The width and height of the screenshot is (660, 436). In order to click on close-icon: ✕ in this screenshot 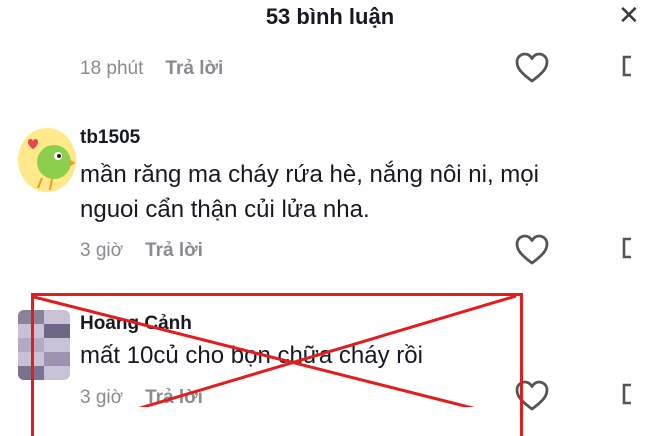, I will do `click(633, 15)`.